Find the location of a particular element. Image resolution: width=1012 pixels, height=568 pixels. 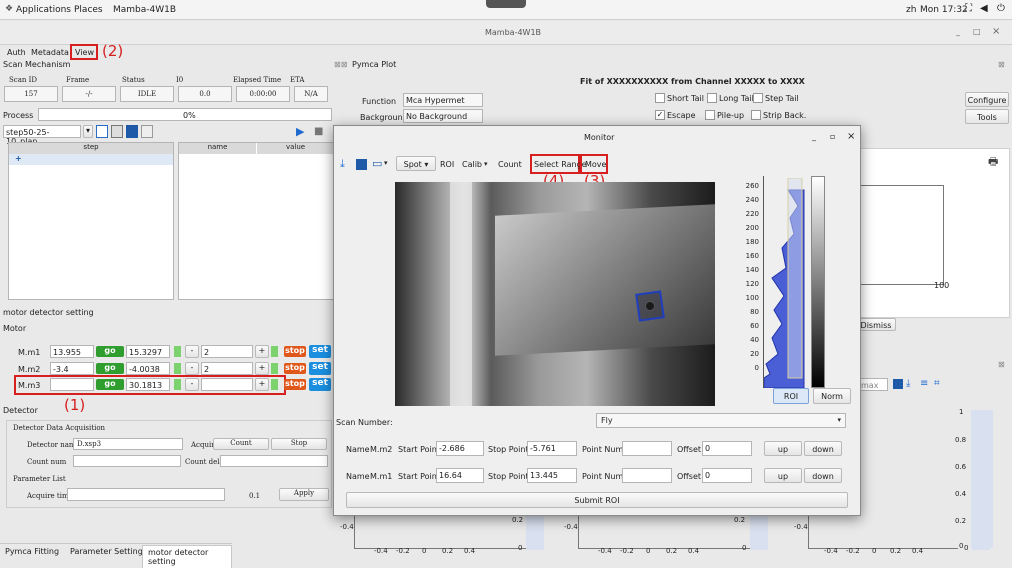

add-step-button: + is located at coordinates (91, 159).